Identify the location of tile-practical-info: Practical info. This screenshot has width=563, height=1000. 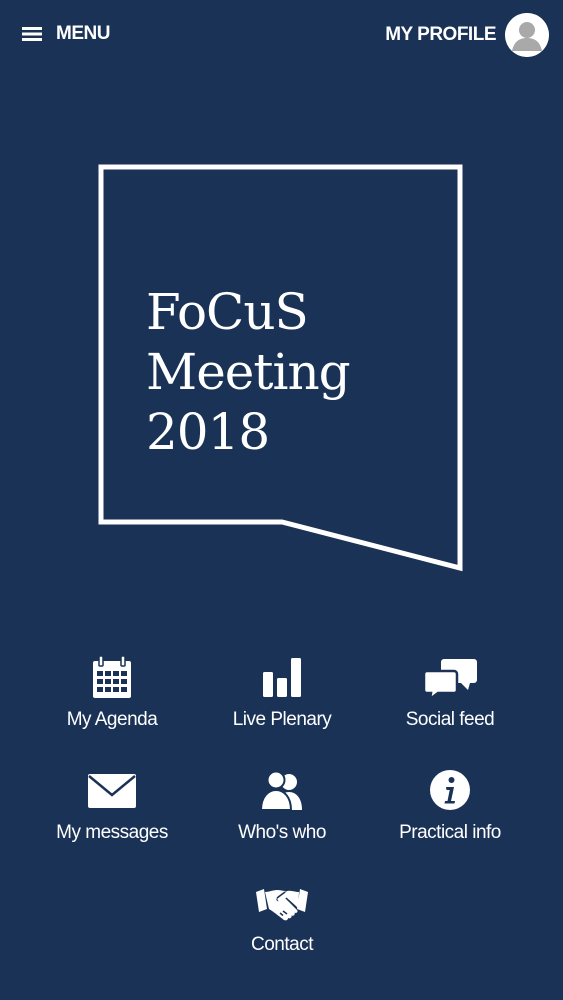
(450, 806).